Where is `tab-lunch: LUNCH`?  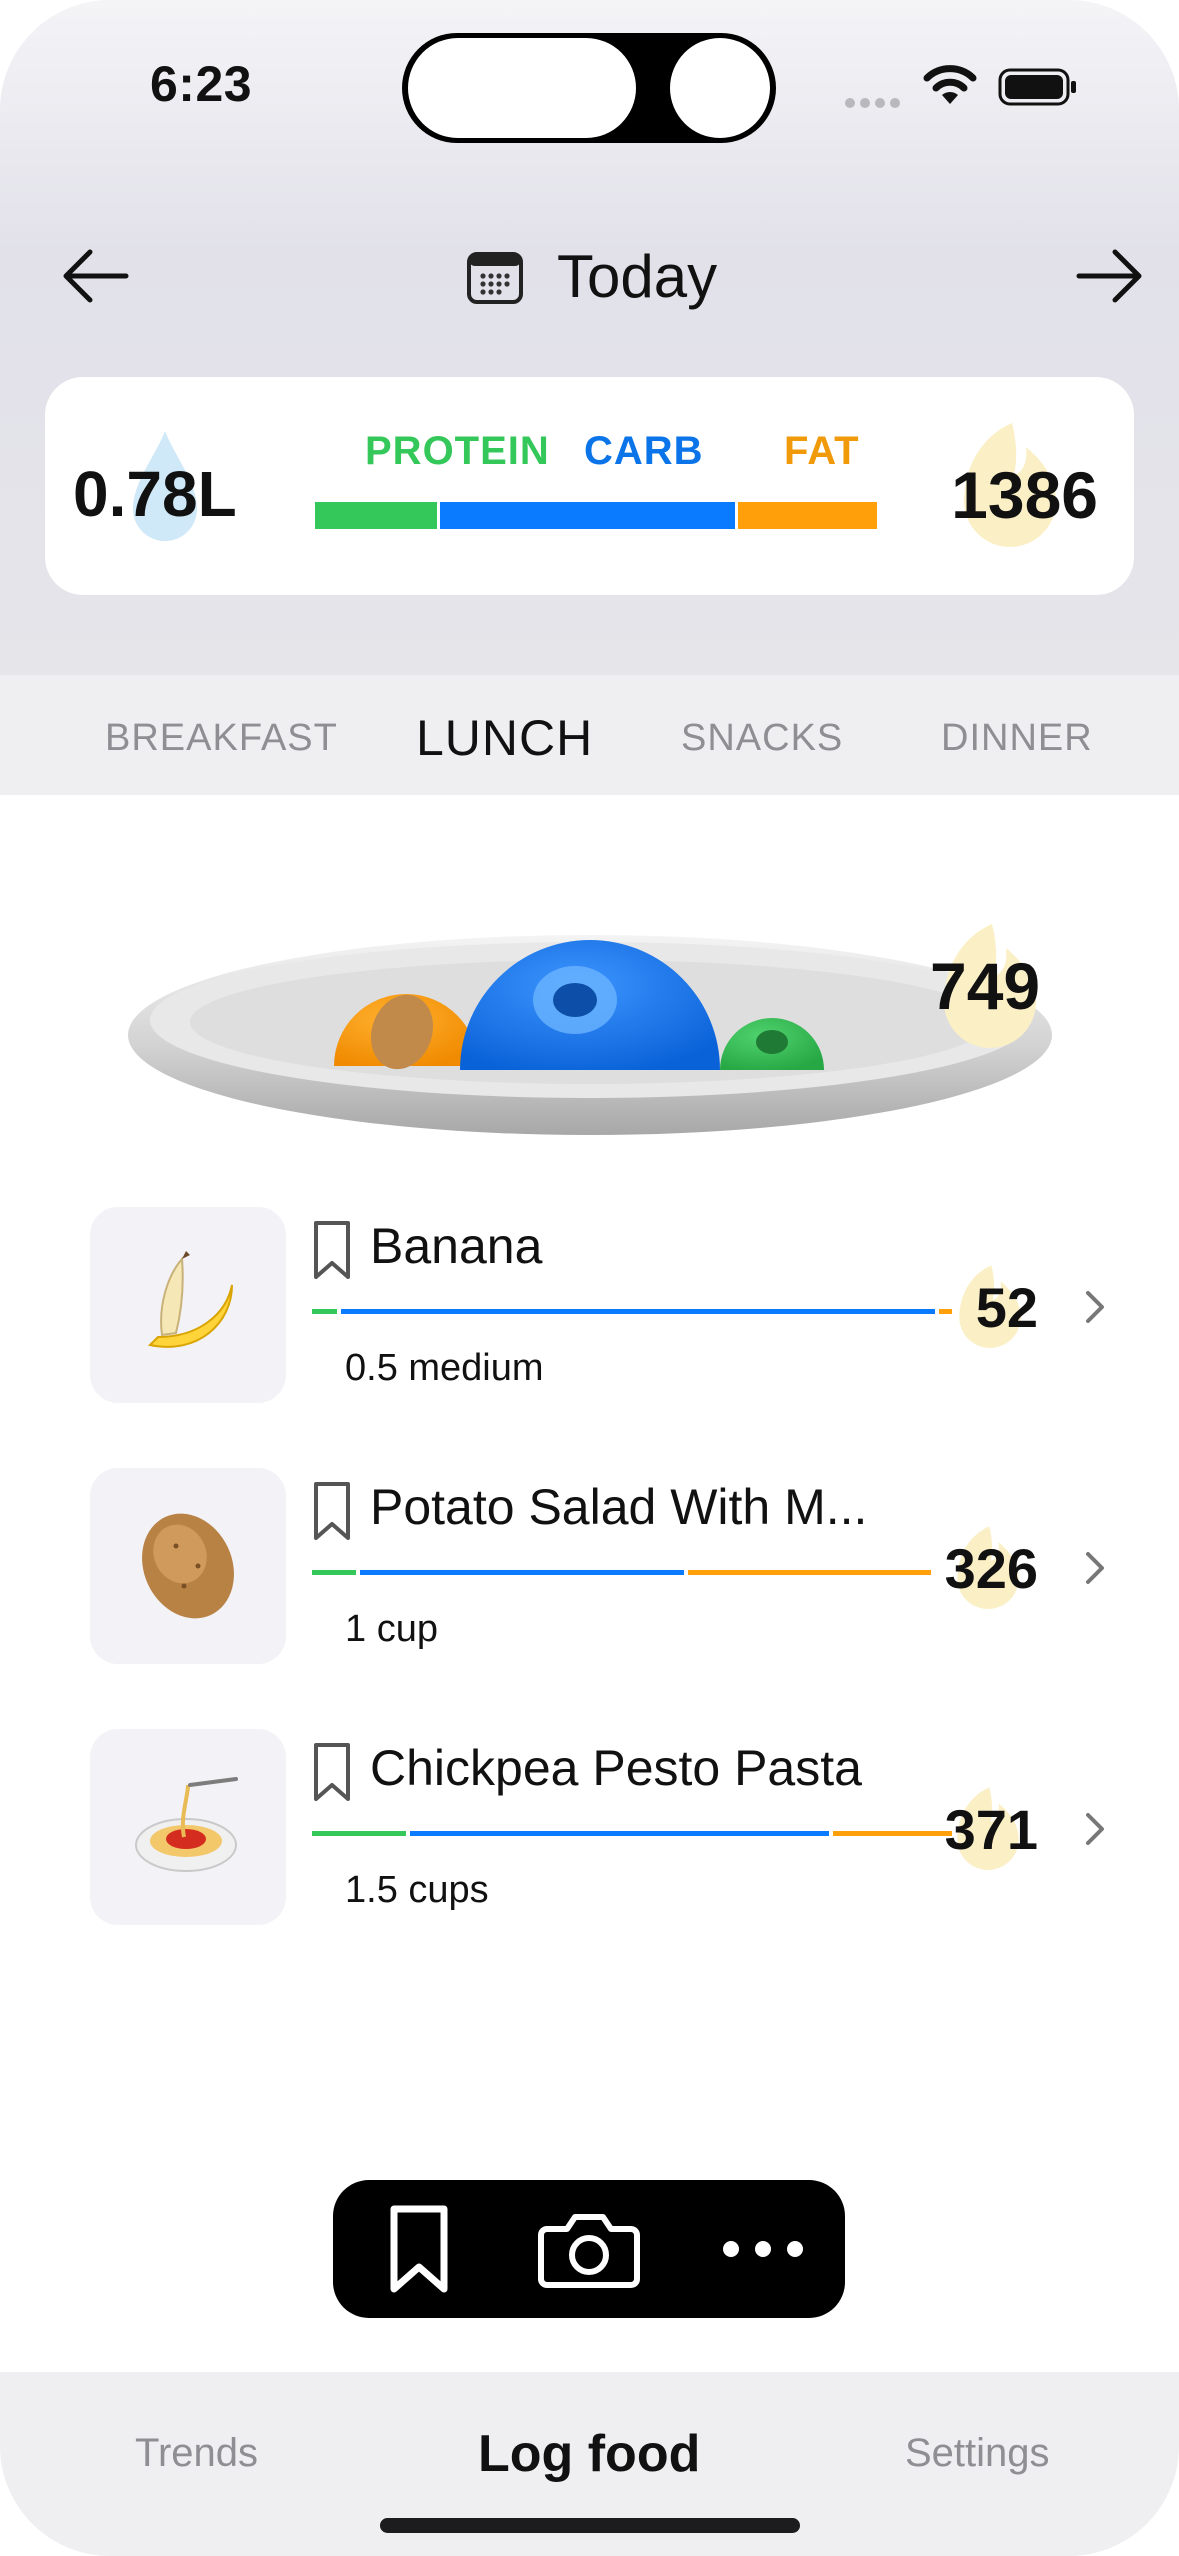
tab-lunch: LUNCH is located at coordinates (504, 738).